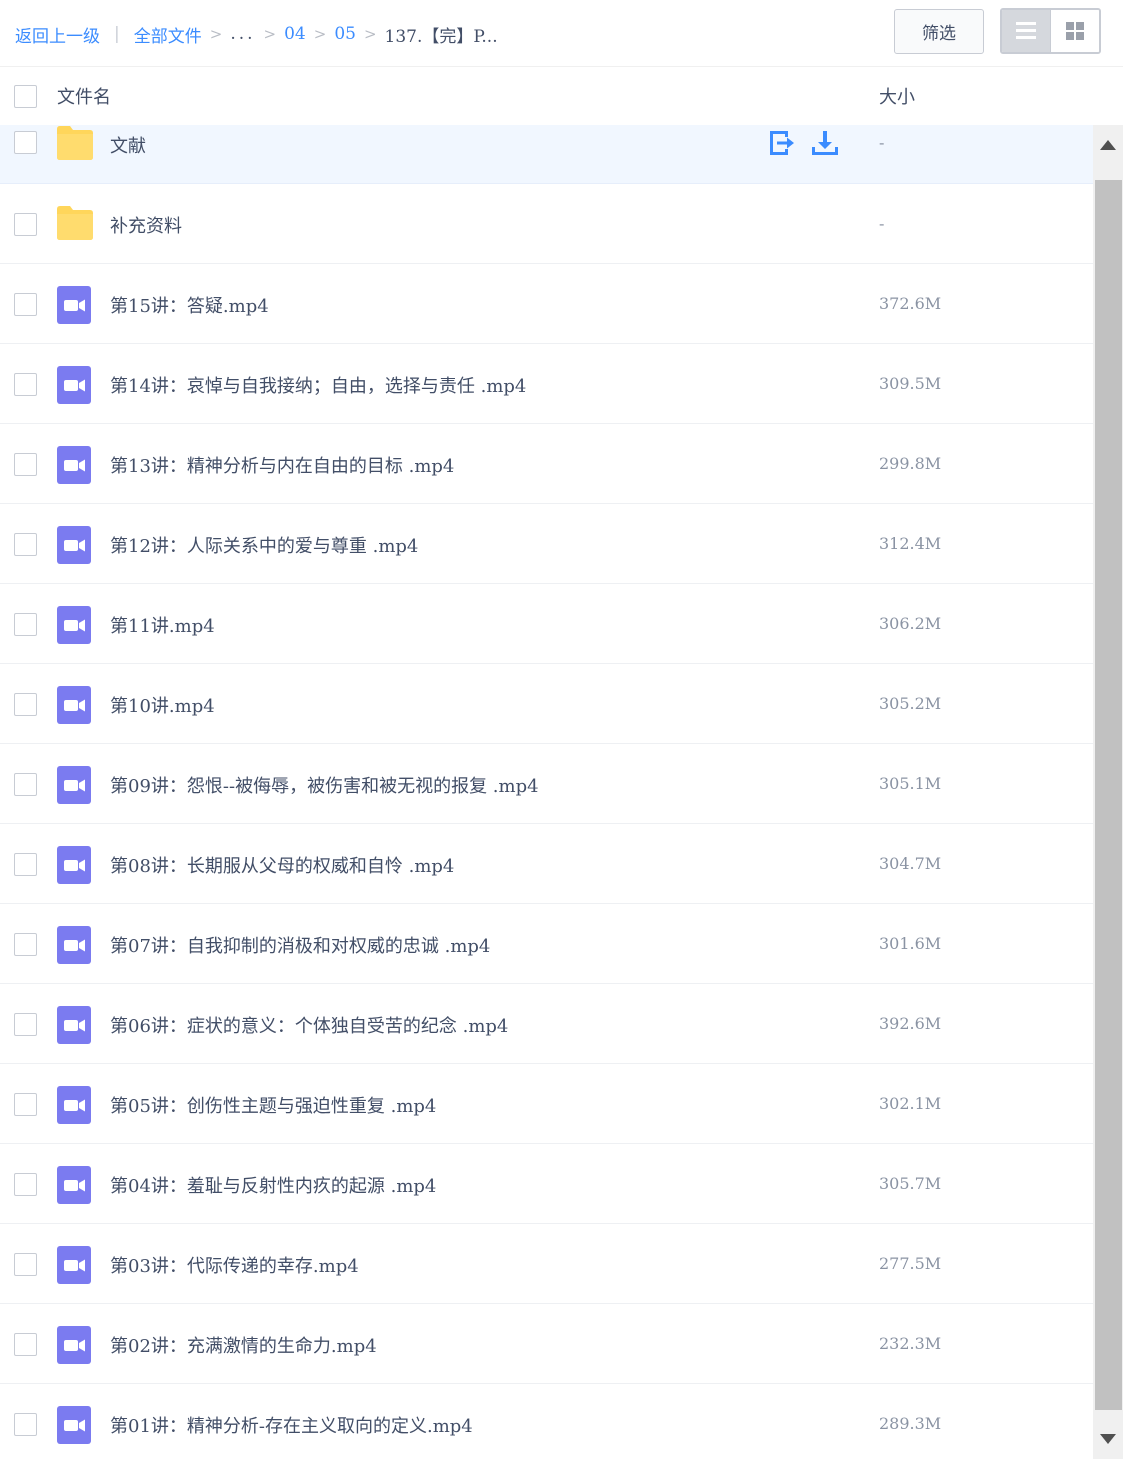 The width and height of the screenshot is (1123, 1459). Describe the element at coordinates (1108, 1439) in the screenshot. I see `scroll-down-button` at that location.